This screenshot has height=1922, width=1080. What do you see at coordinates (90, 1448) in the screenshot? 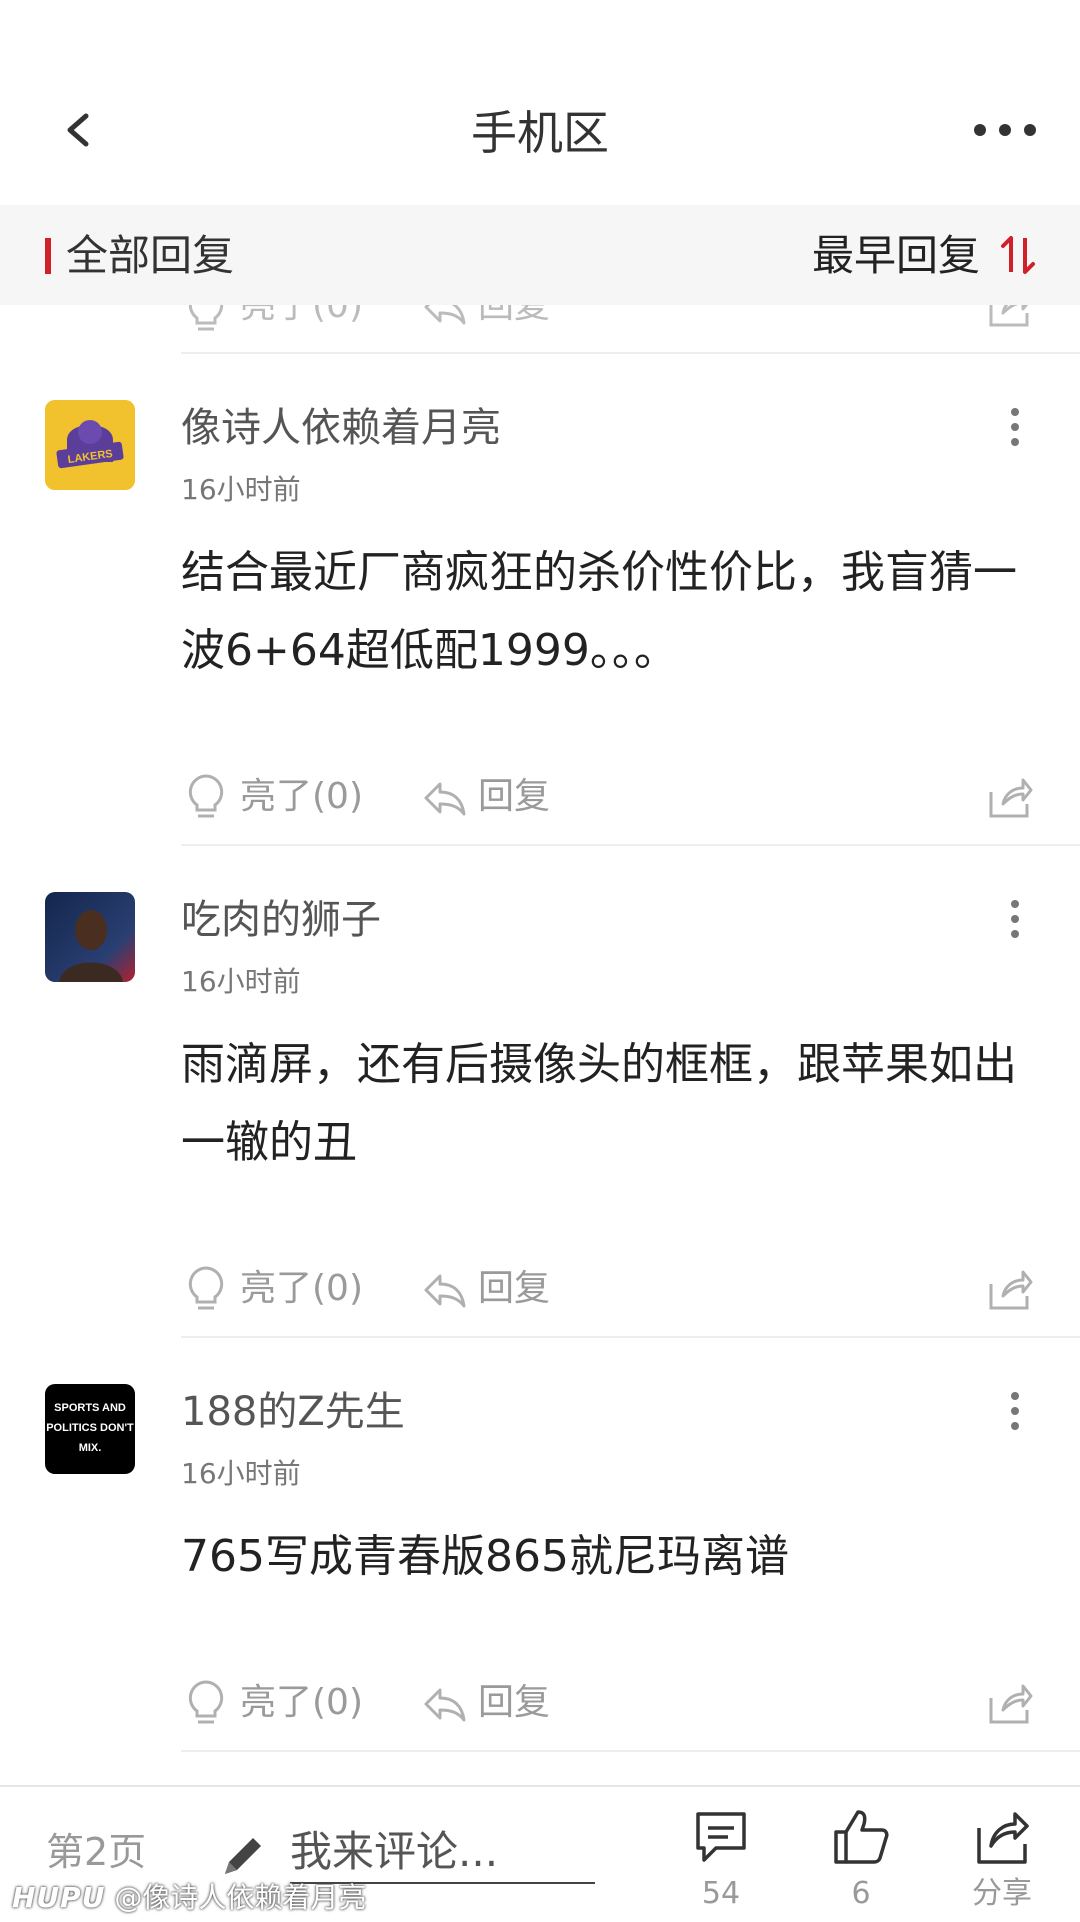
I see `avatar-text-line: MIX.` at bounding box center [90, 1448].